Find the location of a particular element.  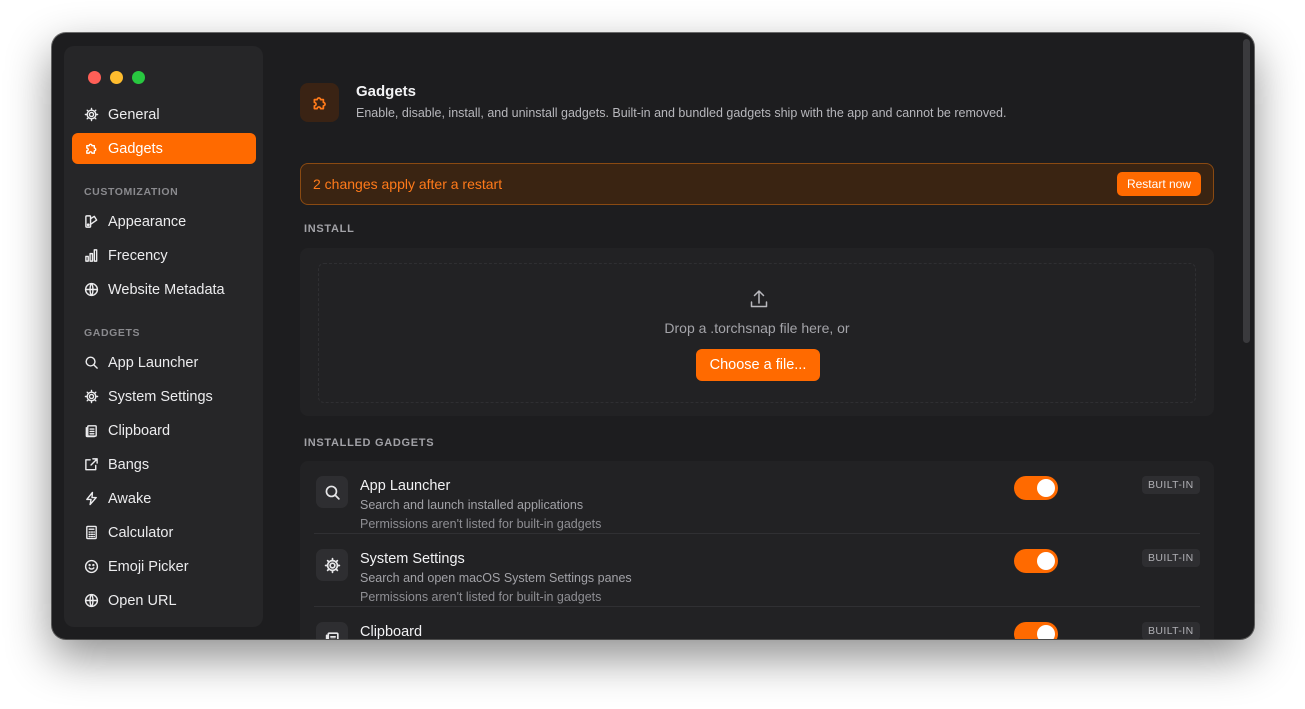

bolt-icon is located at coordinates (91, 498).